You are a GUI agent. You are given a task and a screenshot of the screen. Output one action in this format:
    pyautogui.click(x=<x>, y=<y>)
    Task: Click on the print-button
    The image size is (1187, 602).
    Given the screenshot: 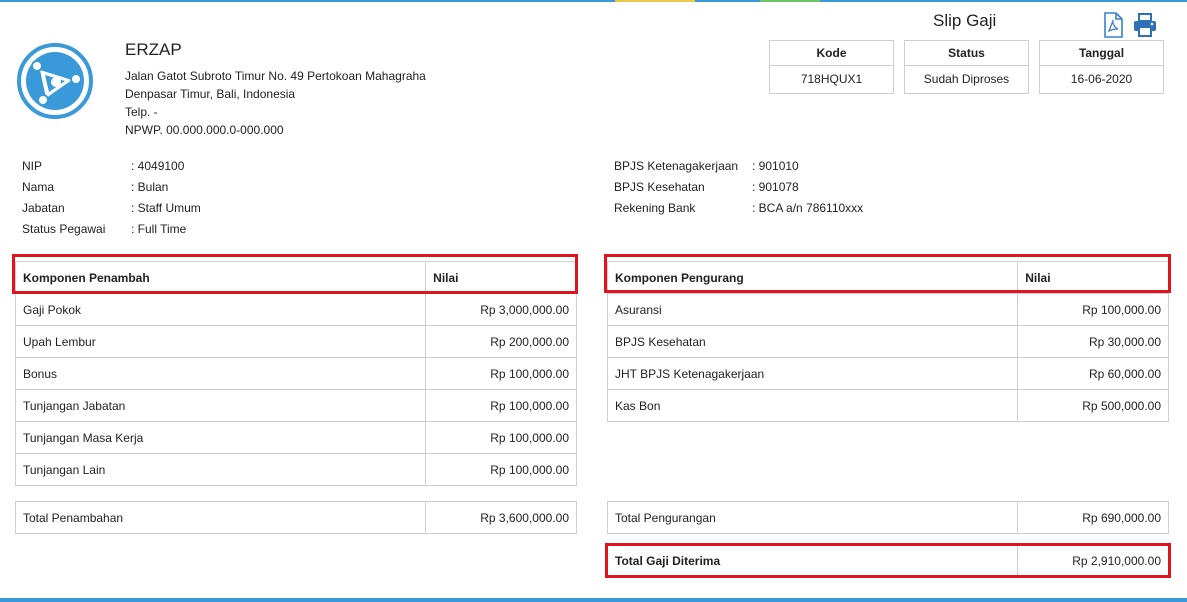 What is the action you would take?
    pyautogui.click(x=1145, y=25)
    